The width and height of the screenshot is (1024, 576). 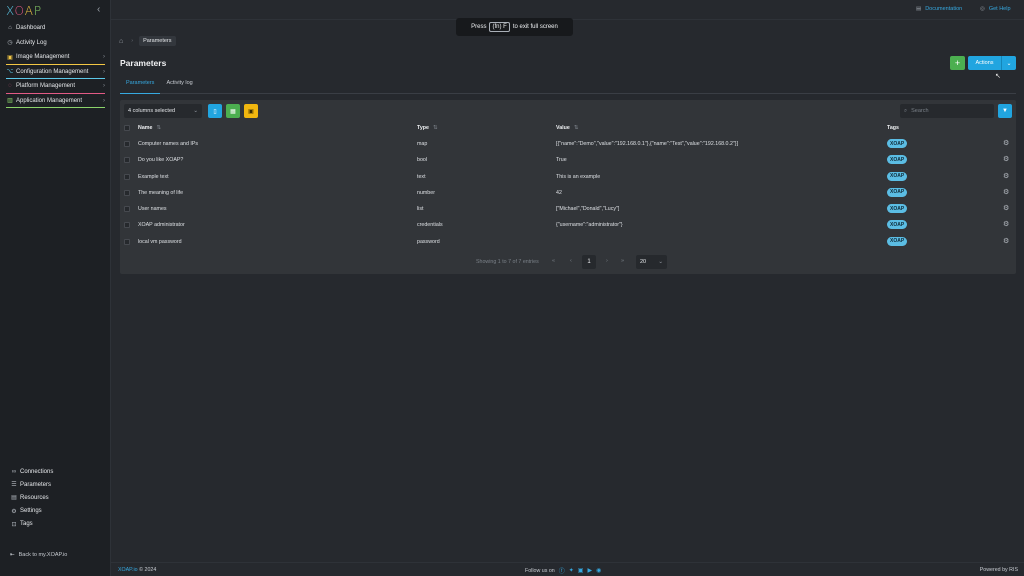 What do you see at coordinates (568, 242) in the screenshot?
I see `table-row: local vm password password XOAP ⚙` at bounding box center [568, 242].